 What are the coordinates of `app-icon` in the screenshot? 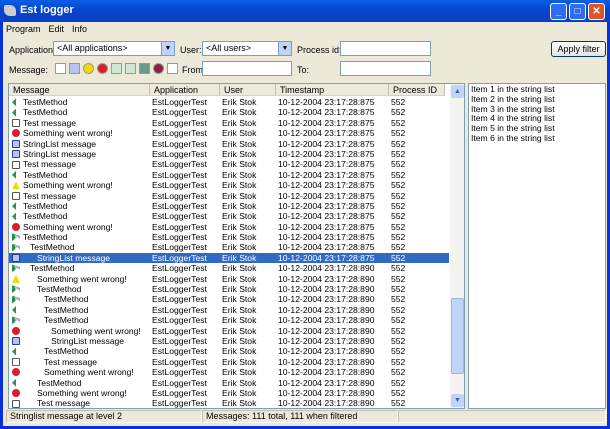 It's located at (10, 10).